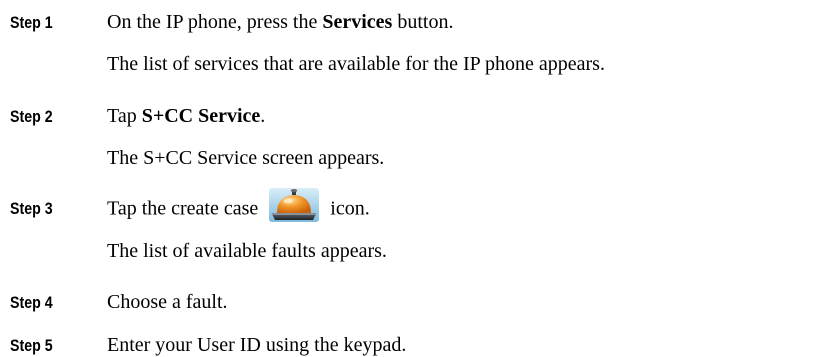 The height and width of the screenshot is (357, 814). Describe the element at coordinates (124, 116) in the screenshot. I see `step-2-text-pre: Tap` at that location.